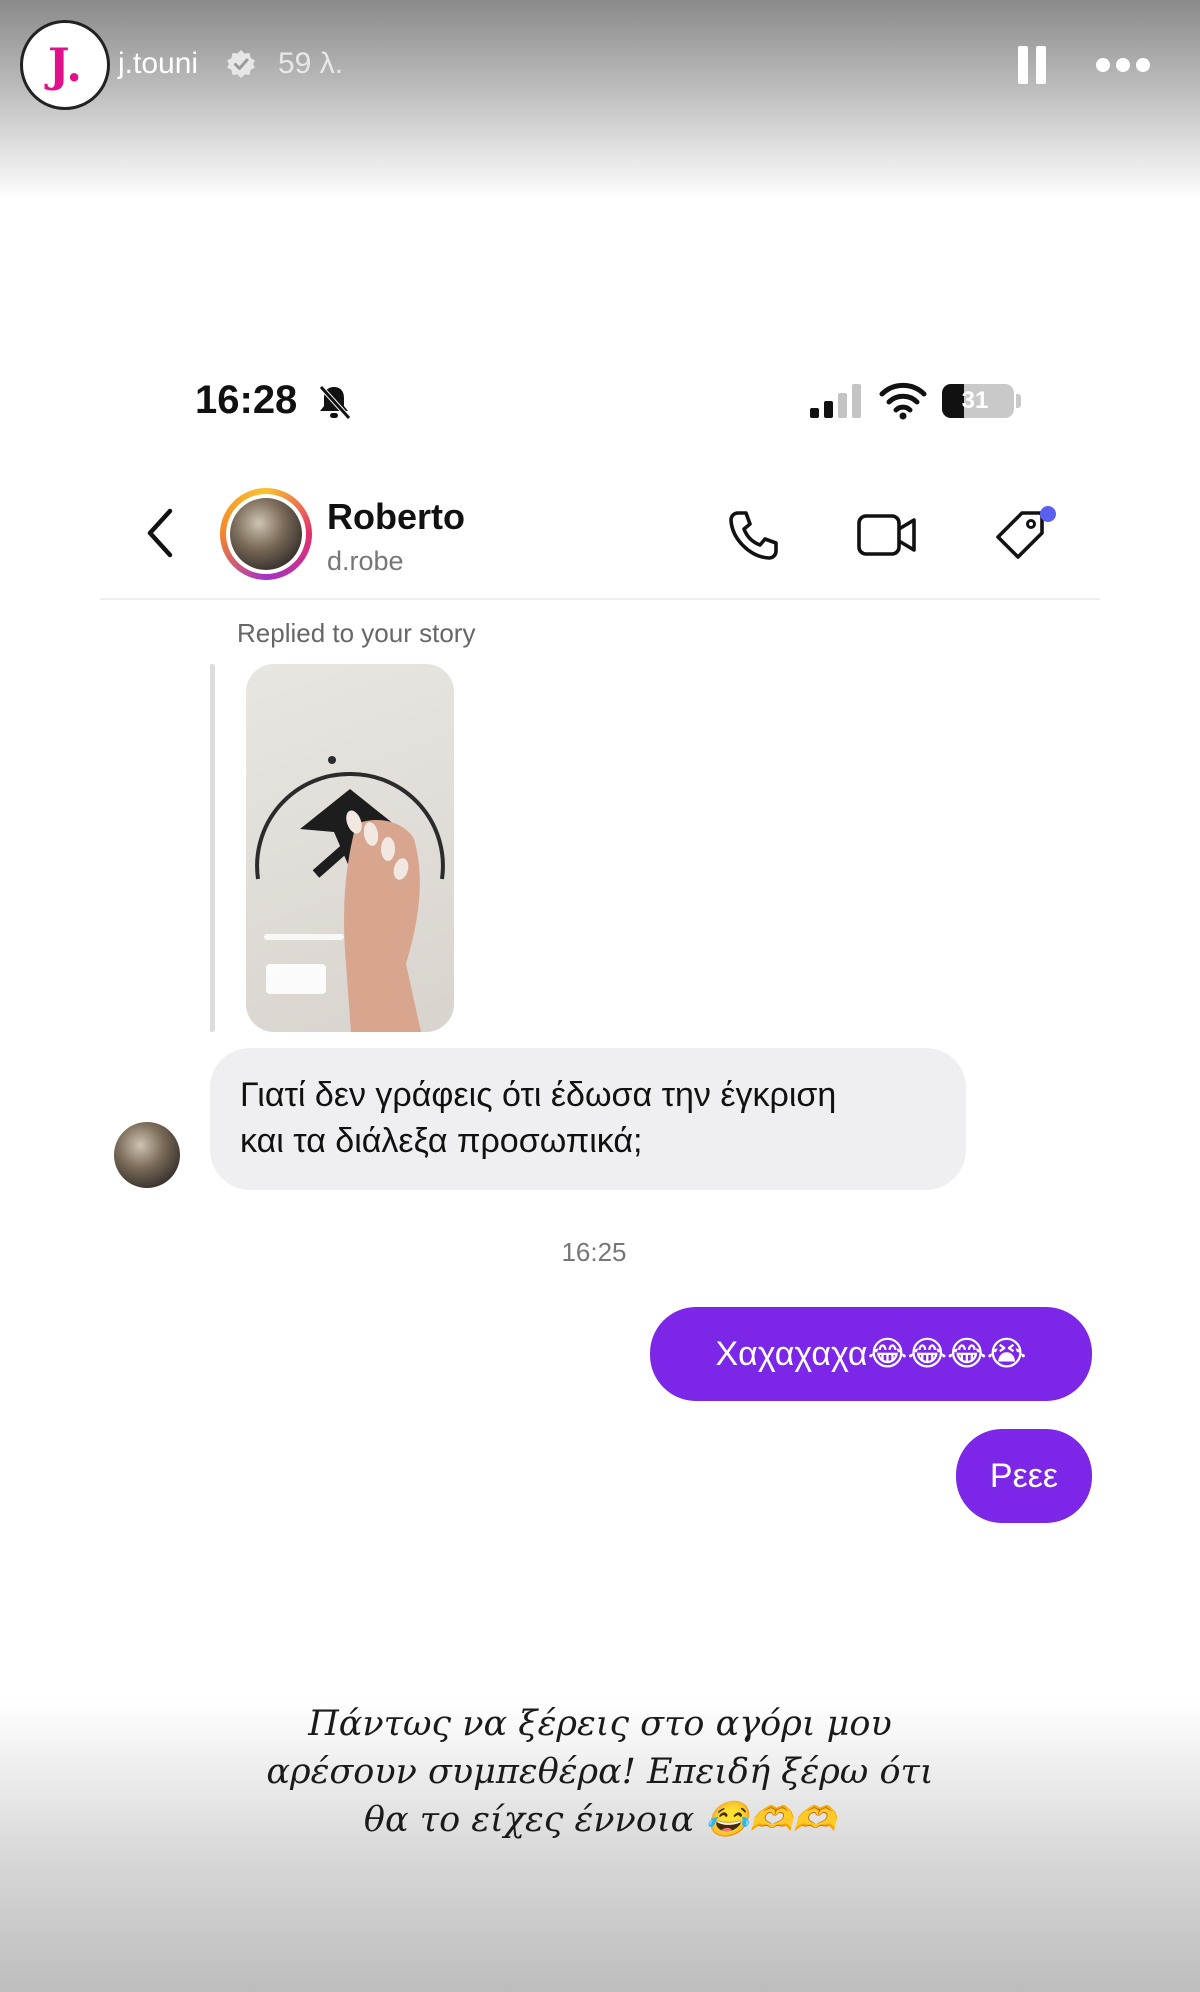 This screenshot has width=1200, height=1992. Describe the element at coordinates (160, 533) in the screenshot. I see `back-icon` at that location.